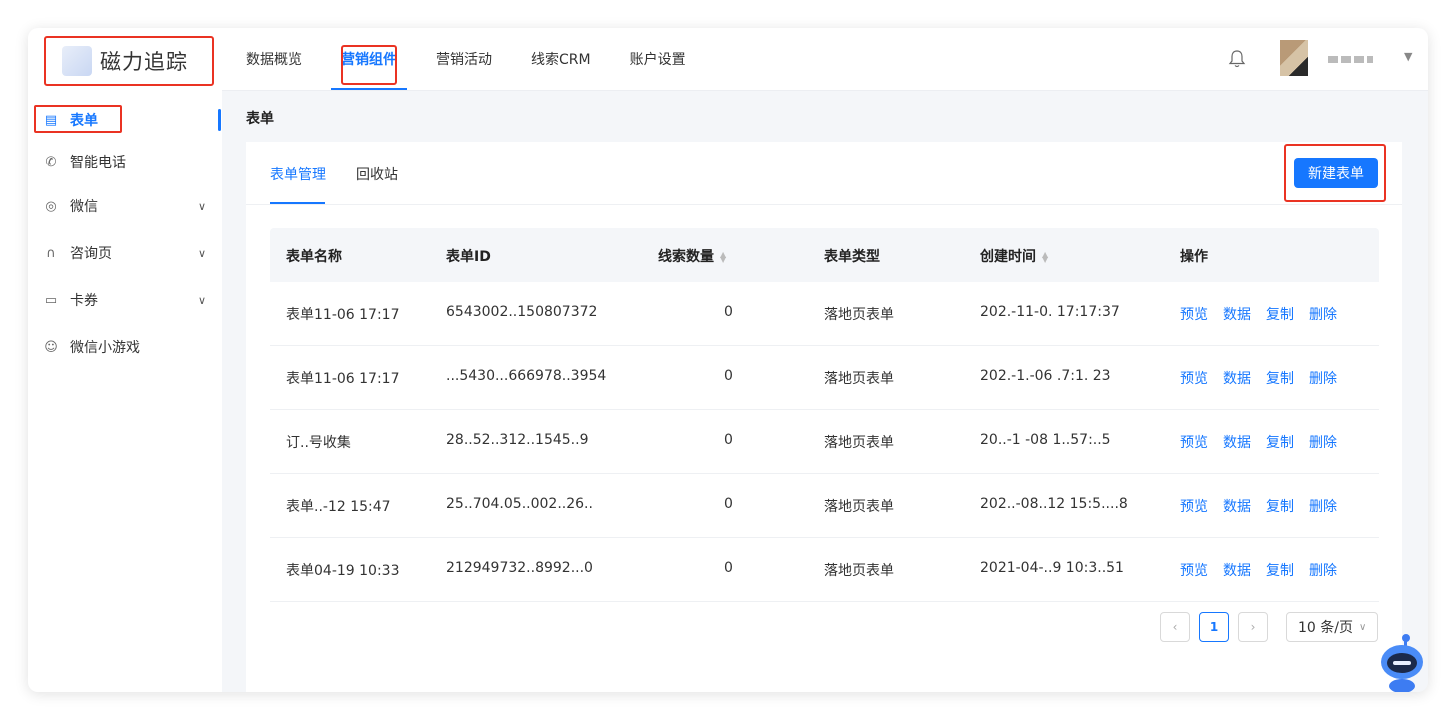 The width and height of the screenshot is (1456, 720). I want to click on page-number-button: 1, so click(1214, 627).